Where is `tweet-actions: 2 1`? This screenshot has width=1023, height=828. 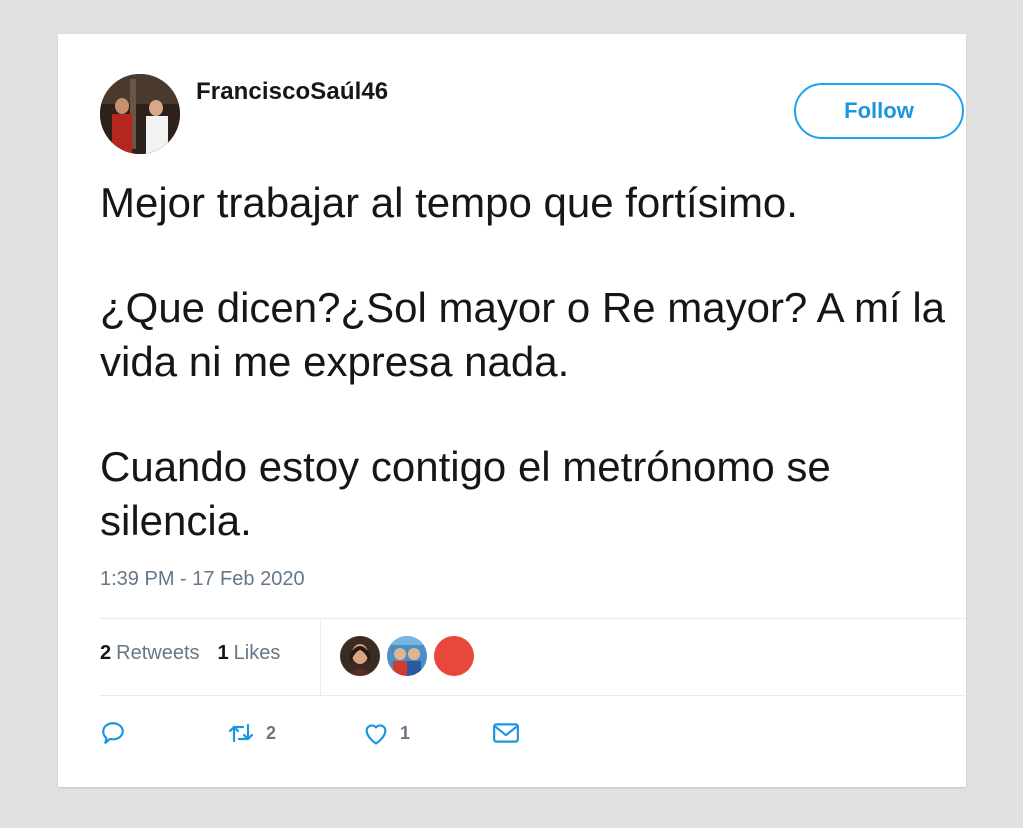
tweet-actions: 2 1 is located at coordinates (310, 733).